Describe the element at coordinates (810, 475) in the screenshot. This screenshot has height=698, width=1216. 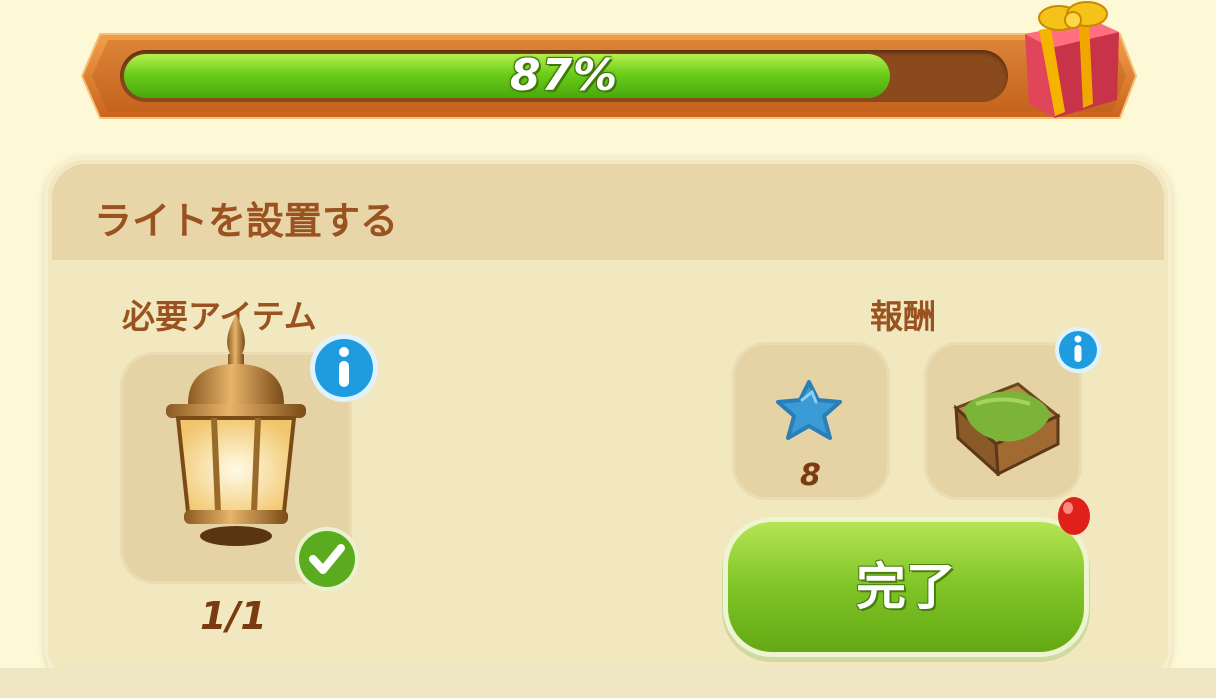
I see `reward-star-amount: 8` at that location.